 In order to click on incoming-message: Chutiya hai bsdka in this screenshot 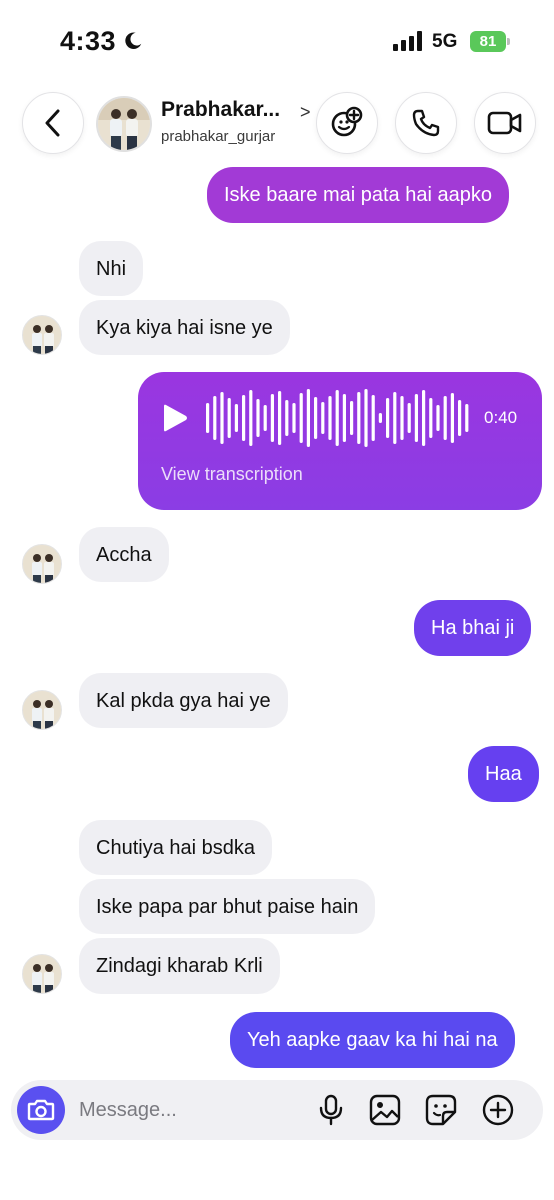, I will do `click(175, 847)`.